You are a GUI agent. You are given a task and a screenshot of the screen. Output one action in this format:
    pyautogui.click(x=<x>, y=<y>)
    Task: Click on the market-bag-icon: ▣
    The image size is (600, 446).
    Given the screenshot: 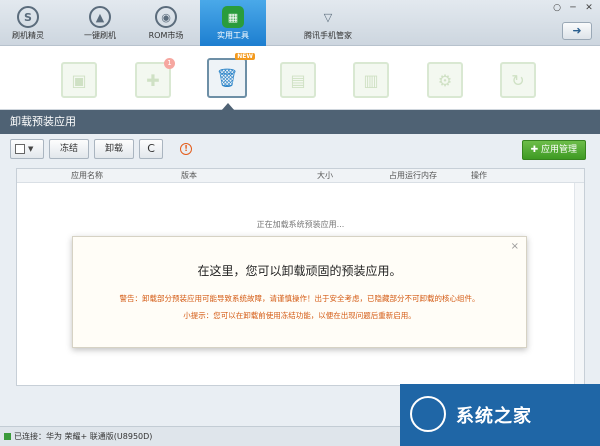 What is the action you would take?
    pyautogui.click(x=79, y=80)
    